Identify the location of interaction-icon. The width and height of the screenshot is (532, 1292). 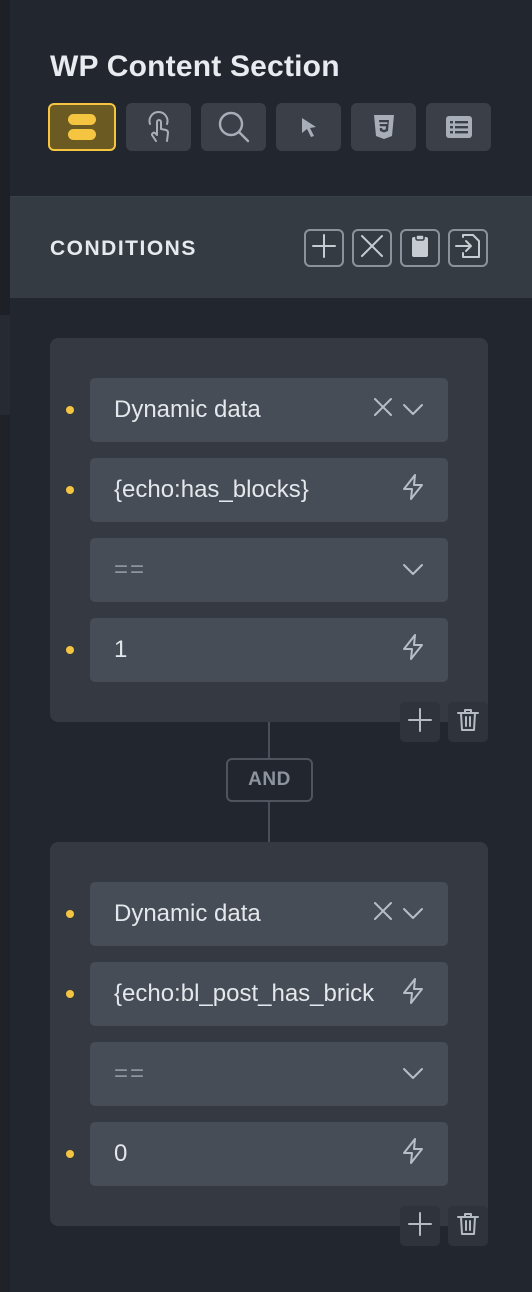
(159, 127).